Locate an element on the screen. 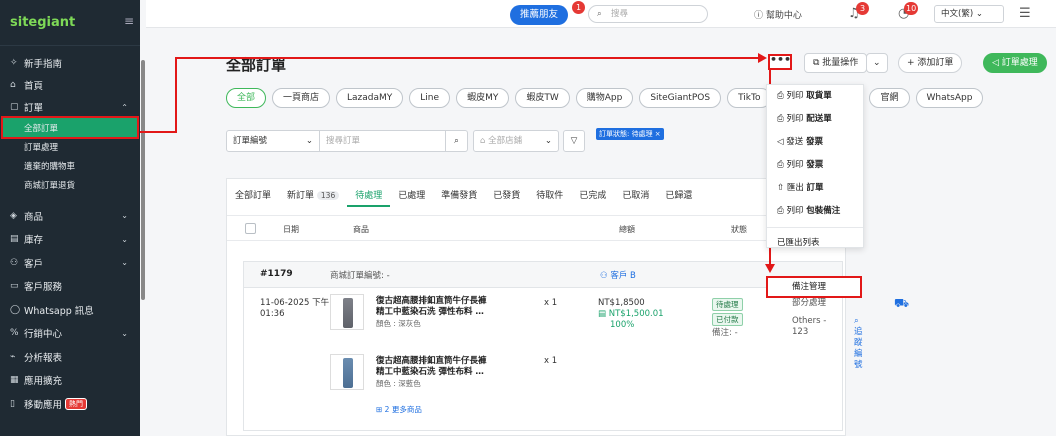  sidebar-subitem: 全部訂單 is located at coordinates (70, 127).